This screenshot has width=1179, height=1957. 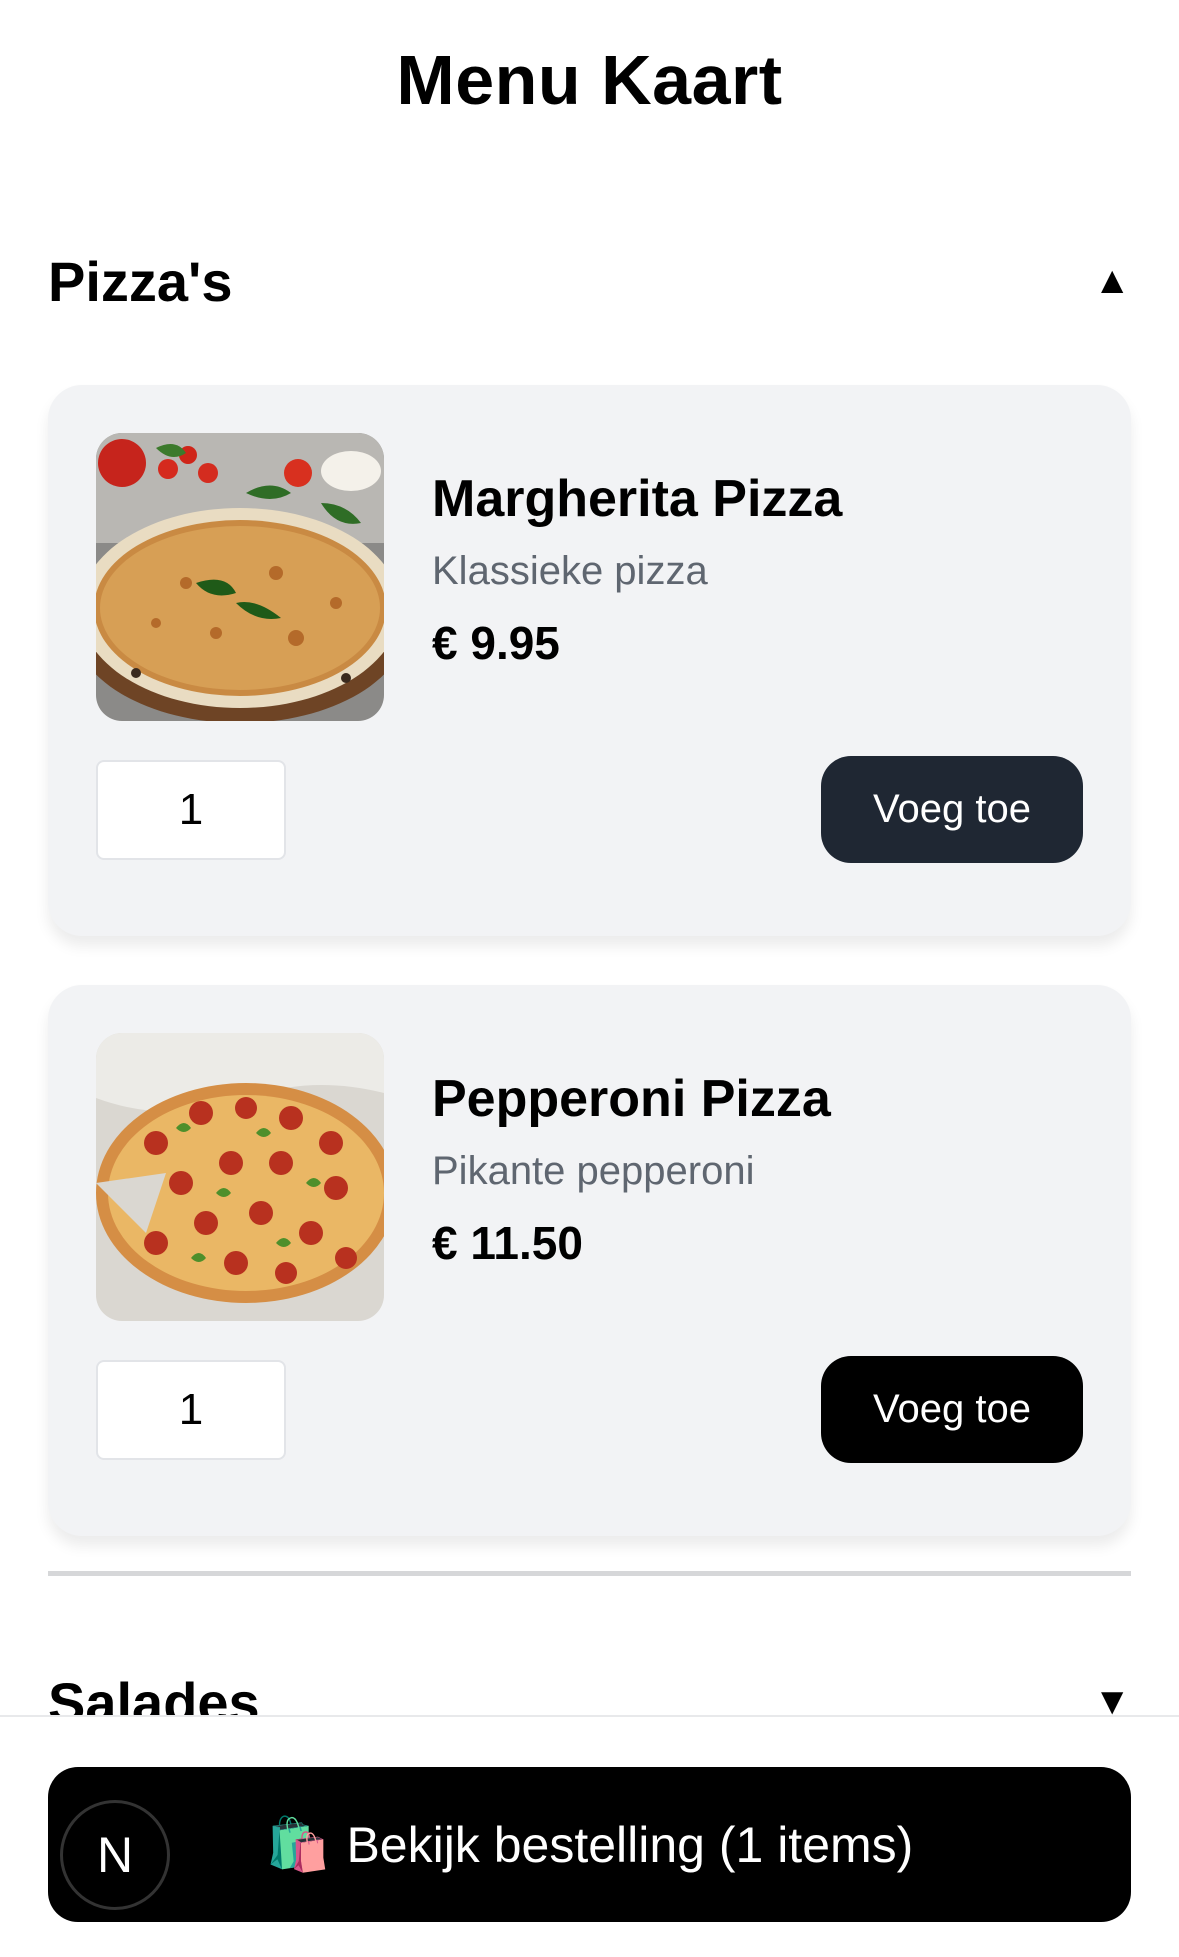 I want to click on item-name: Pepperoni Pizza, so click(x=631, y=1099).